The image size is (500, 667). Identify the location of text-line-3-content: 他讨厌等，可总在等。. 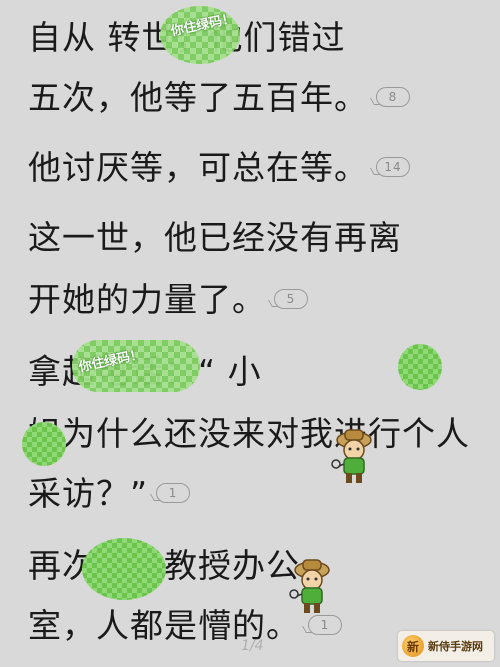
(198, 167).